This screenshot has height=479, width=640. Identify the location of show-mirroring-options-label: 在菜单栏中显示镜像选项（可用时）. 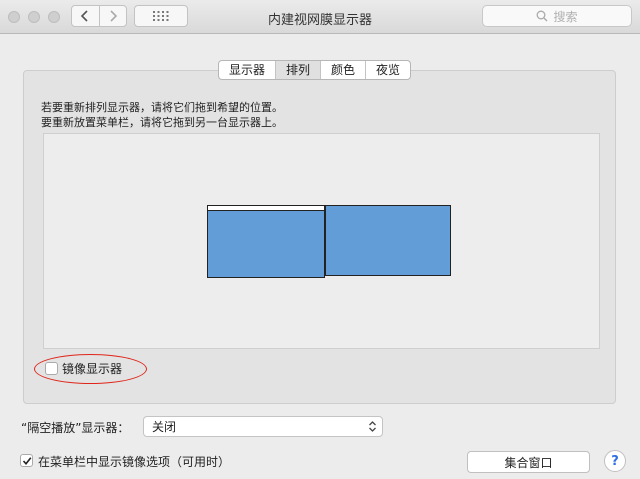
(134, 462).